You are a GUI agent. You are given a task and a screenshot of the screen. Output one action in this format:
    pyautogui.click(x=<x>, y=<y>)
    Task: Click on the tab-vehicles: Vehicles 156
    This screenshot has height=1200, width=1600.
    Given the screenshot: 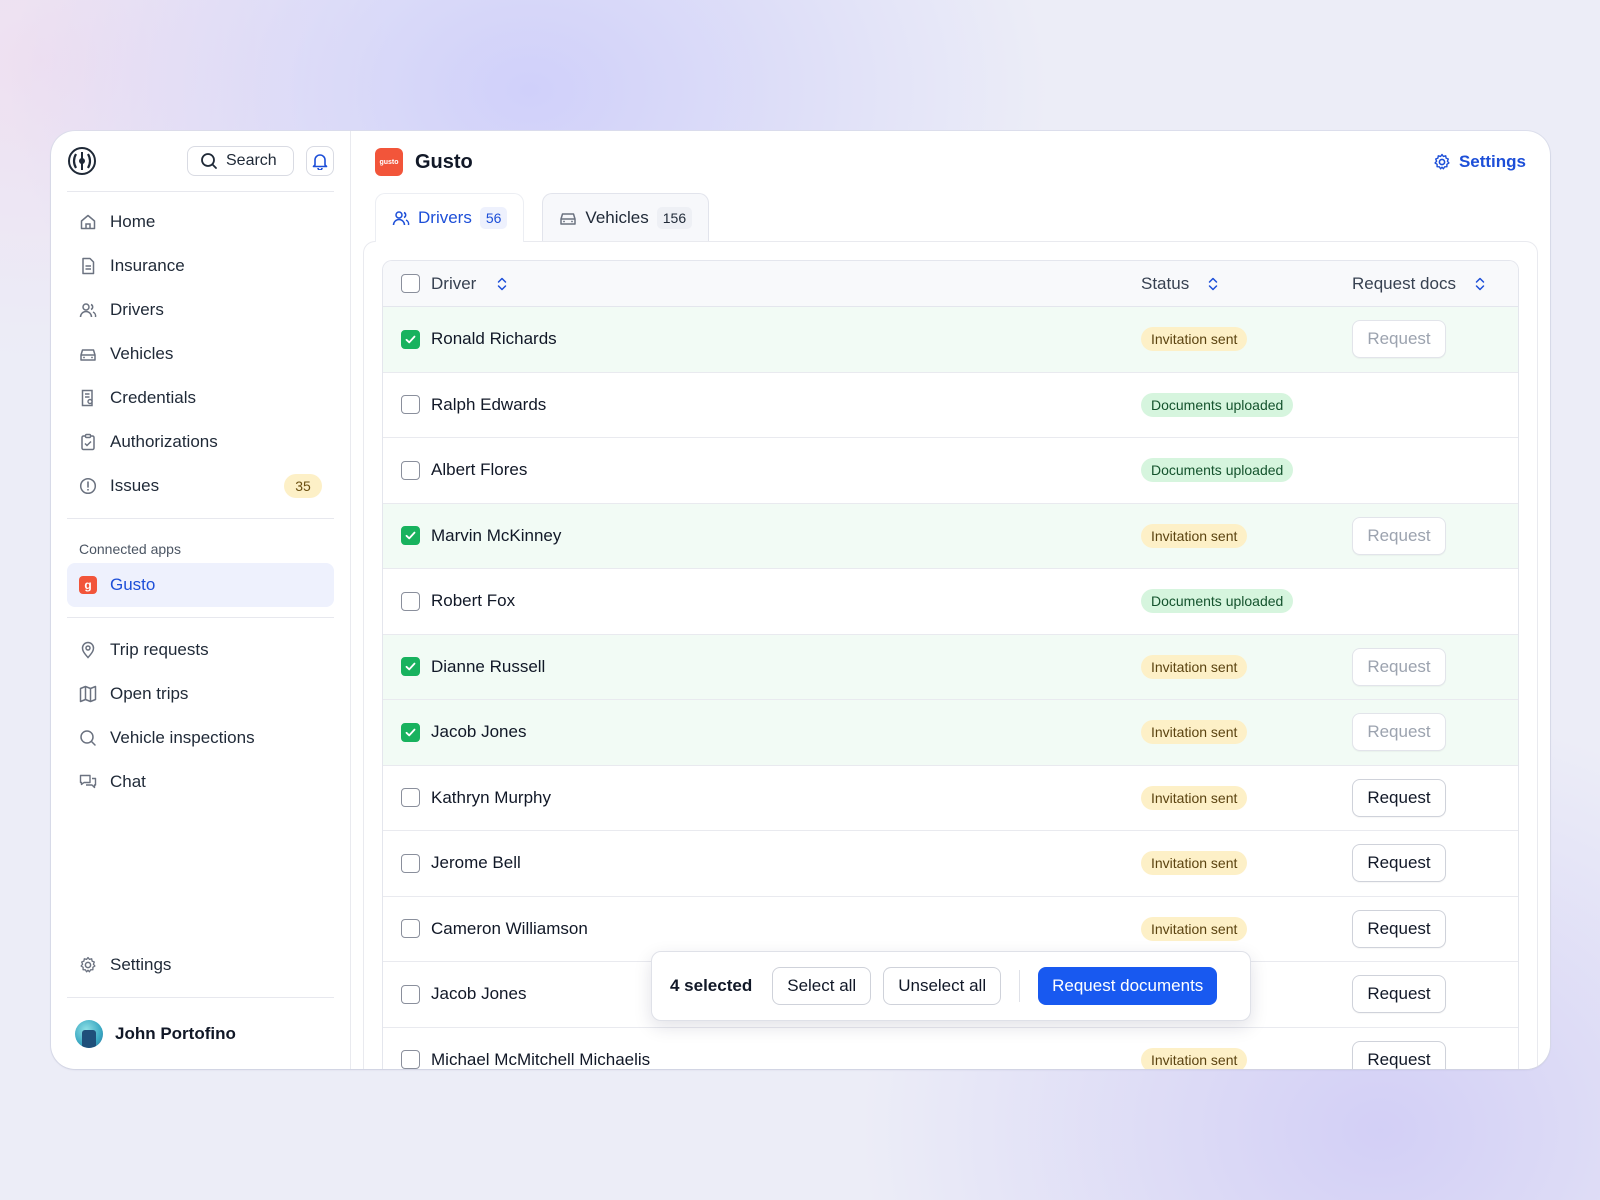 What is the action you would take?
    pyautogui.click(x=626, y=217)
    